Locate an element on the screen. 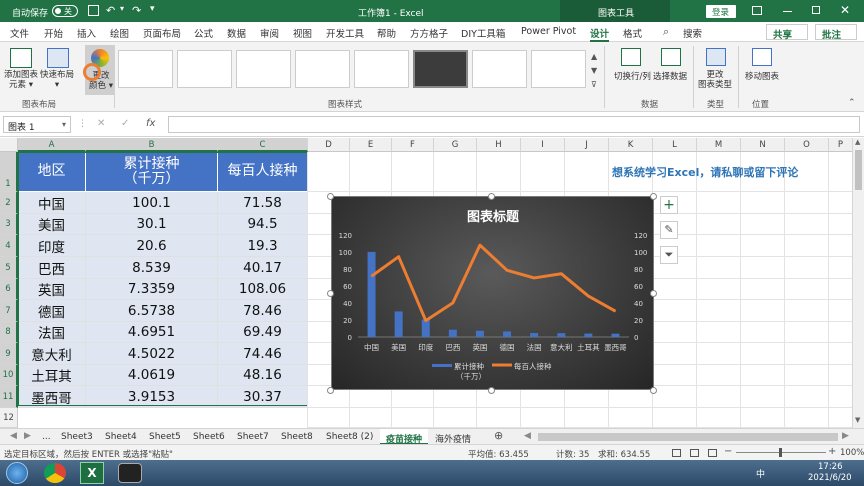 Image resolution: width=864 pixels, height=486 pixels. select-all-corner is located at coordinates (9, 145).